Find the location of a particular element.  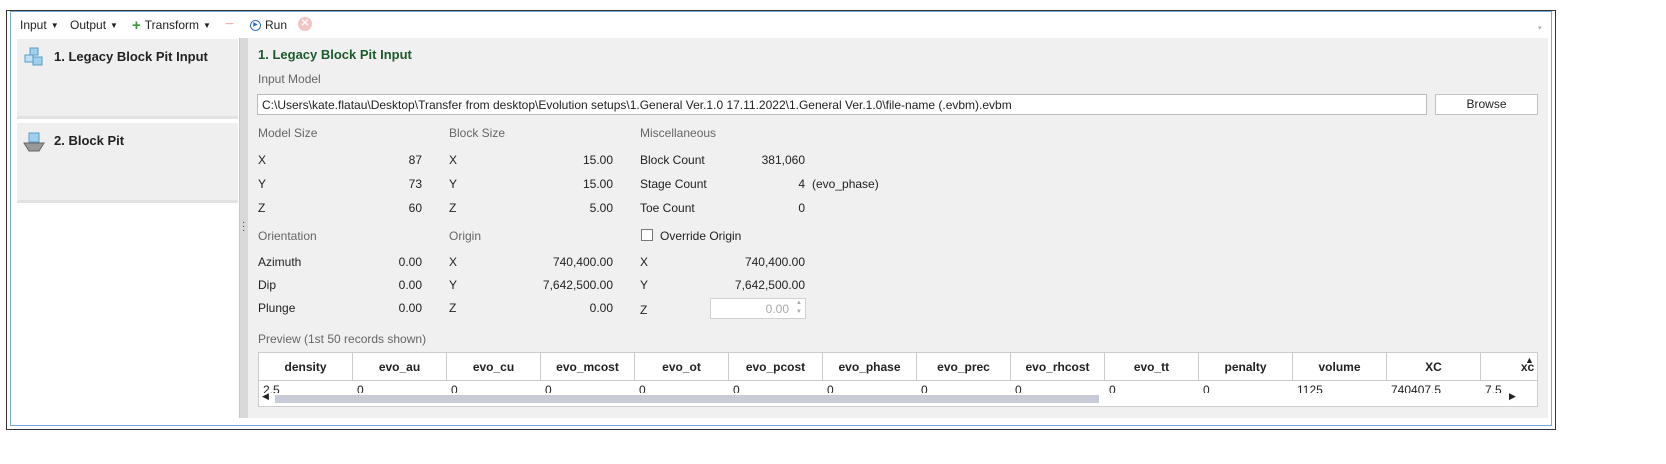

column-header: penalty is located at coordinates (1246, 367).